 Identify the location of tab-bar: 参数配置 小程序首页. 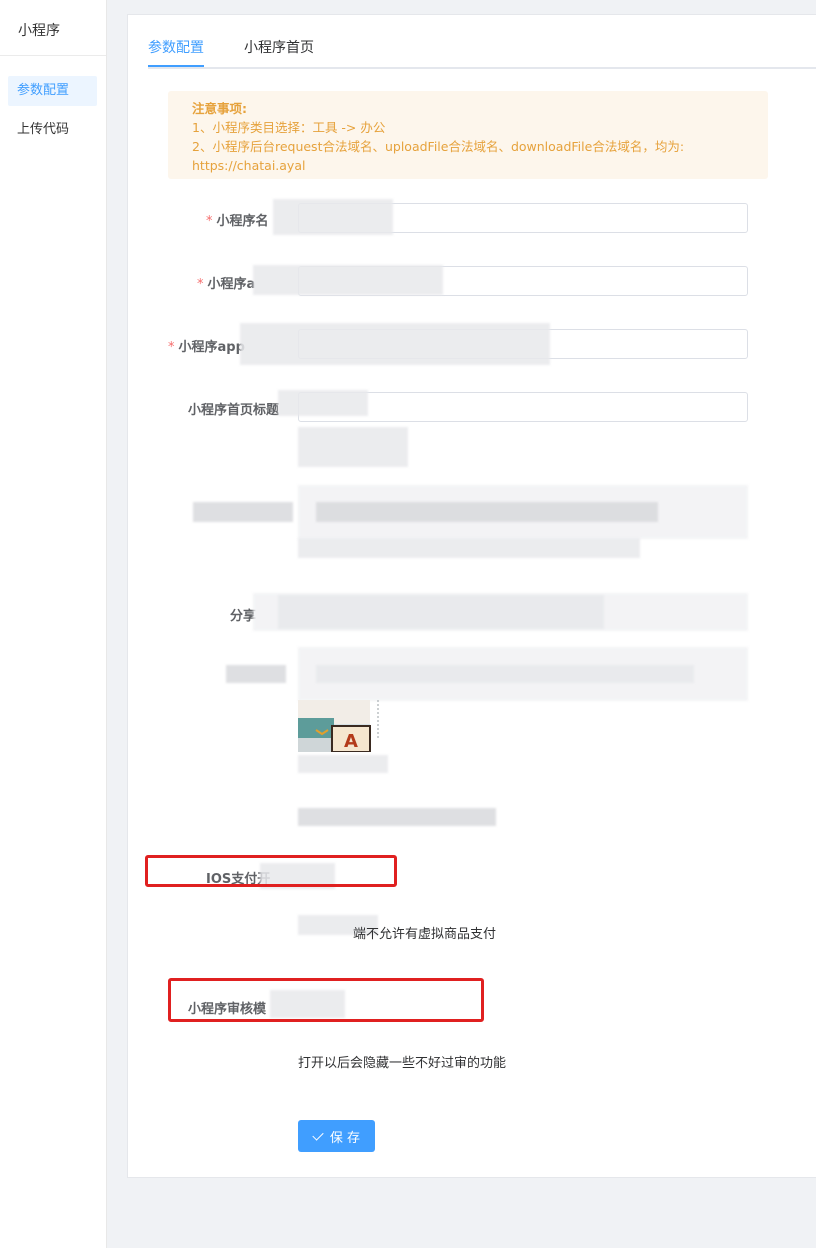
(482, 53).